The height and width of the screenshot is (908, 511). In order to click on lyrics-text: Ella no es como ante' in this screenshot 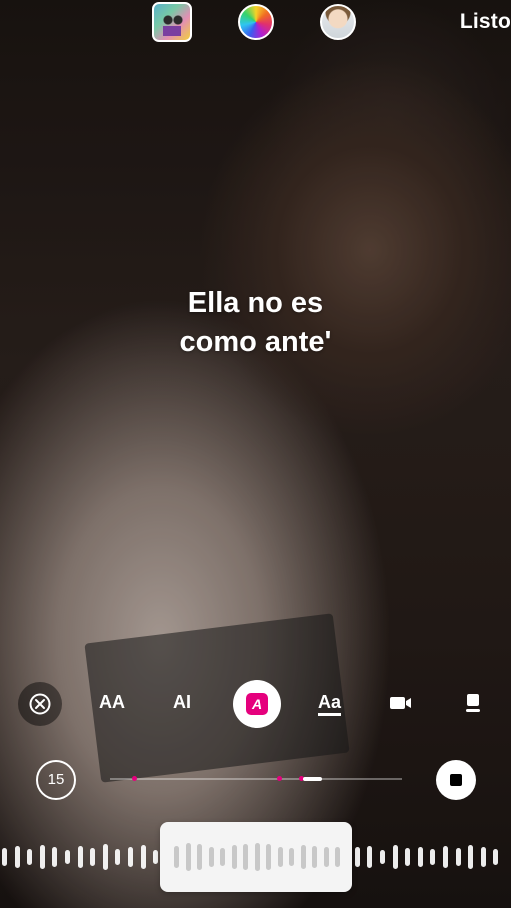, I will do `click(255, 323)`.